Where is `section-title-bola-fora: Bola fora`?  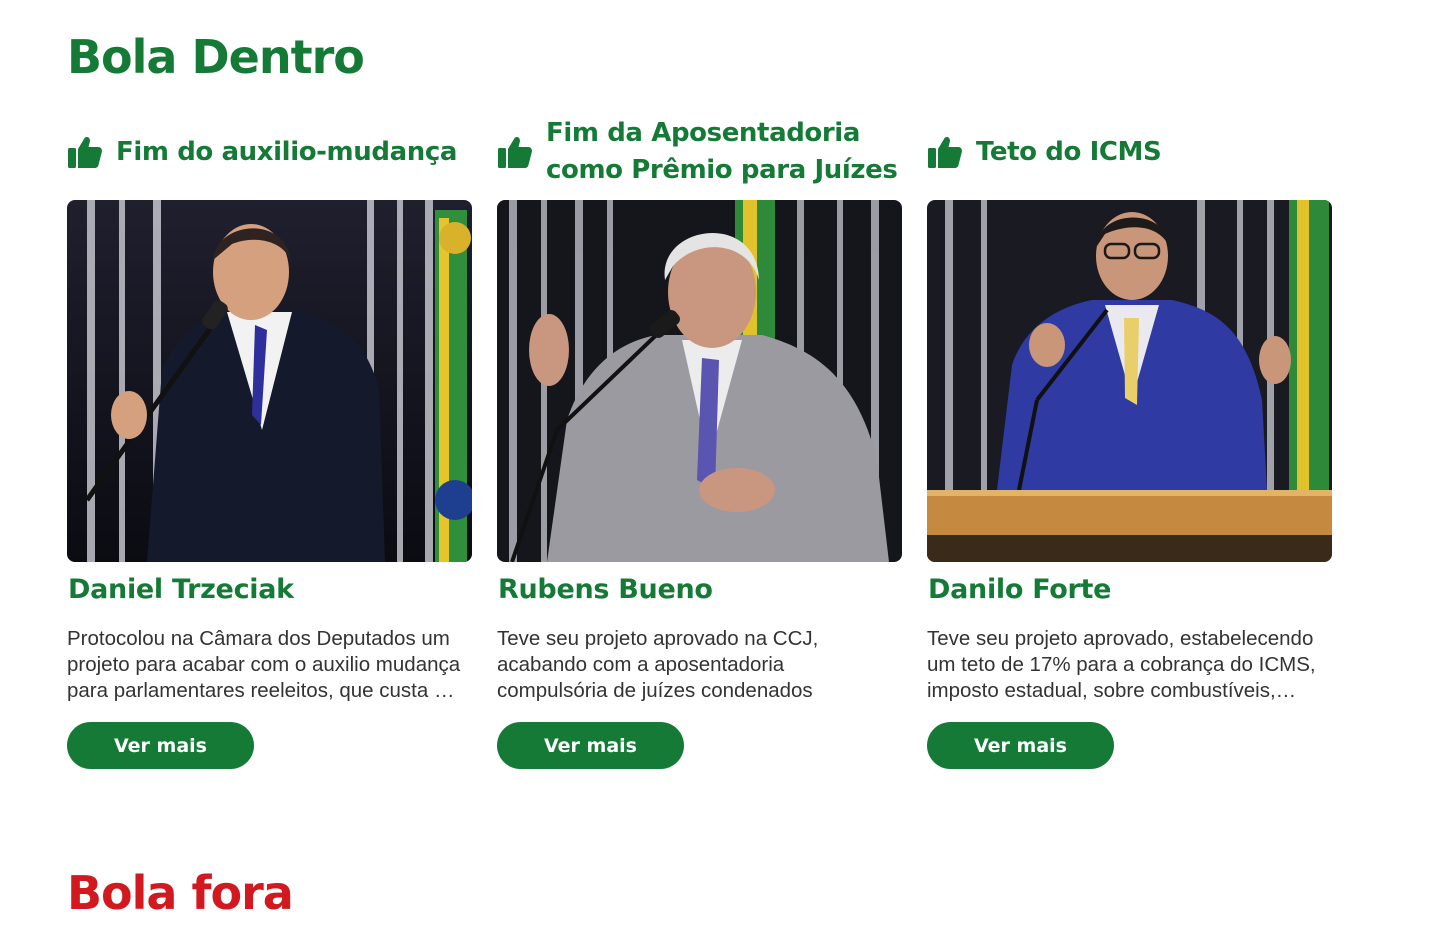 section-title-bola-fora: Bola fora is located at coordinates (180, 893).